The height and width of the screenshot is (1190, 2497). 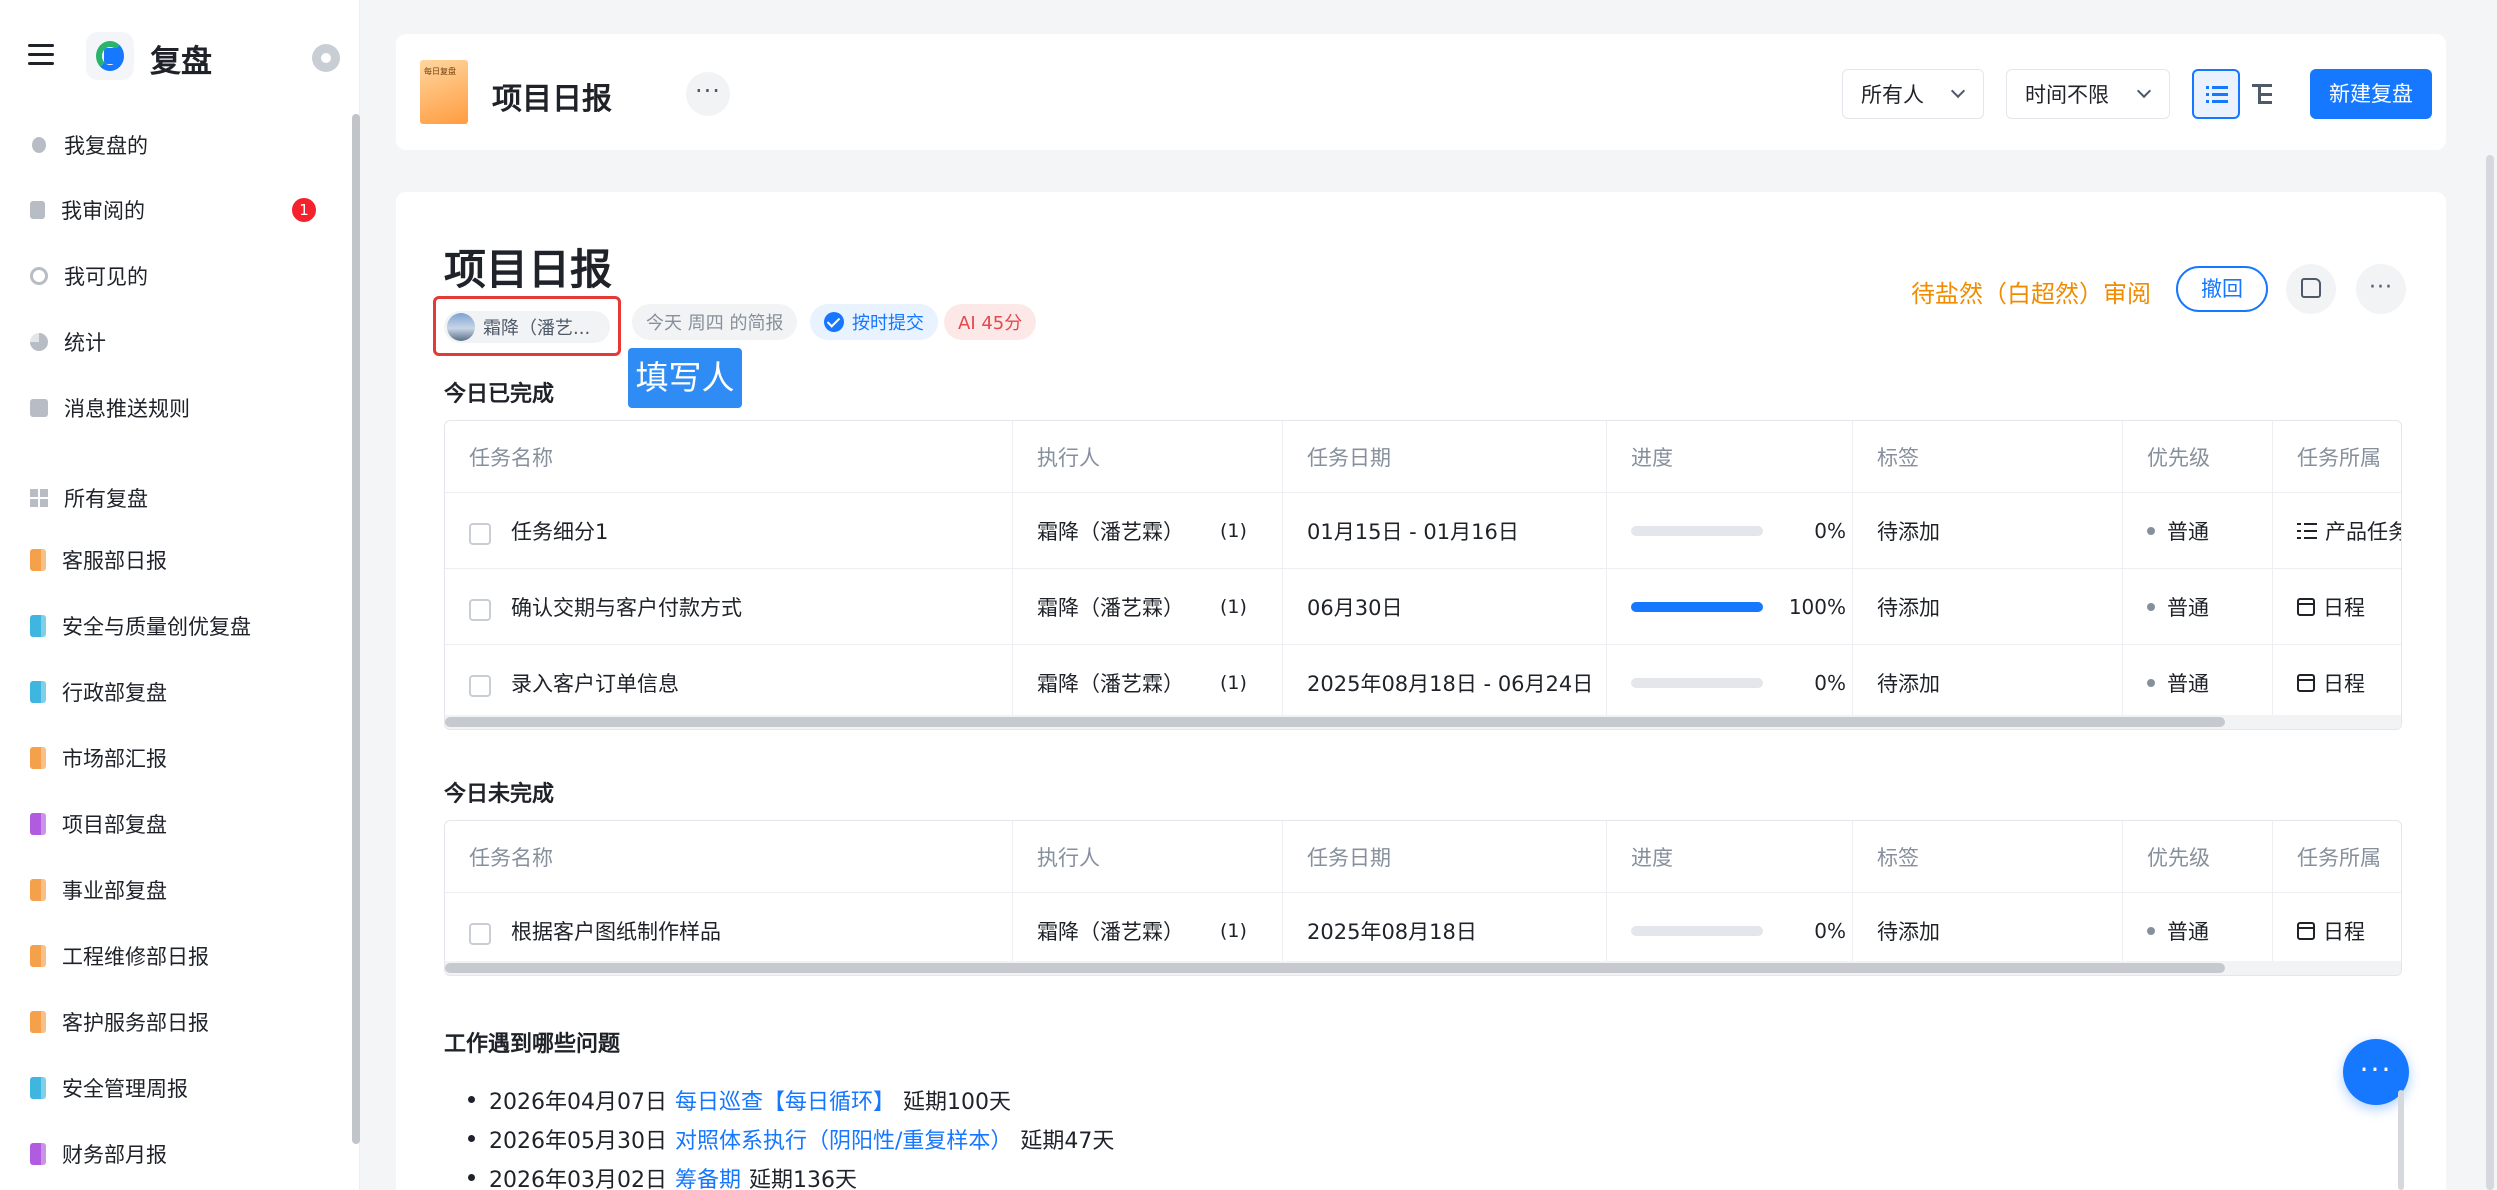 I want to click on sidebar-scrollbar, so click(x=356, y=650).